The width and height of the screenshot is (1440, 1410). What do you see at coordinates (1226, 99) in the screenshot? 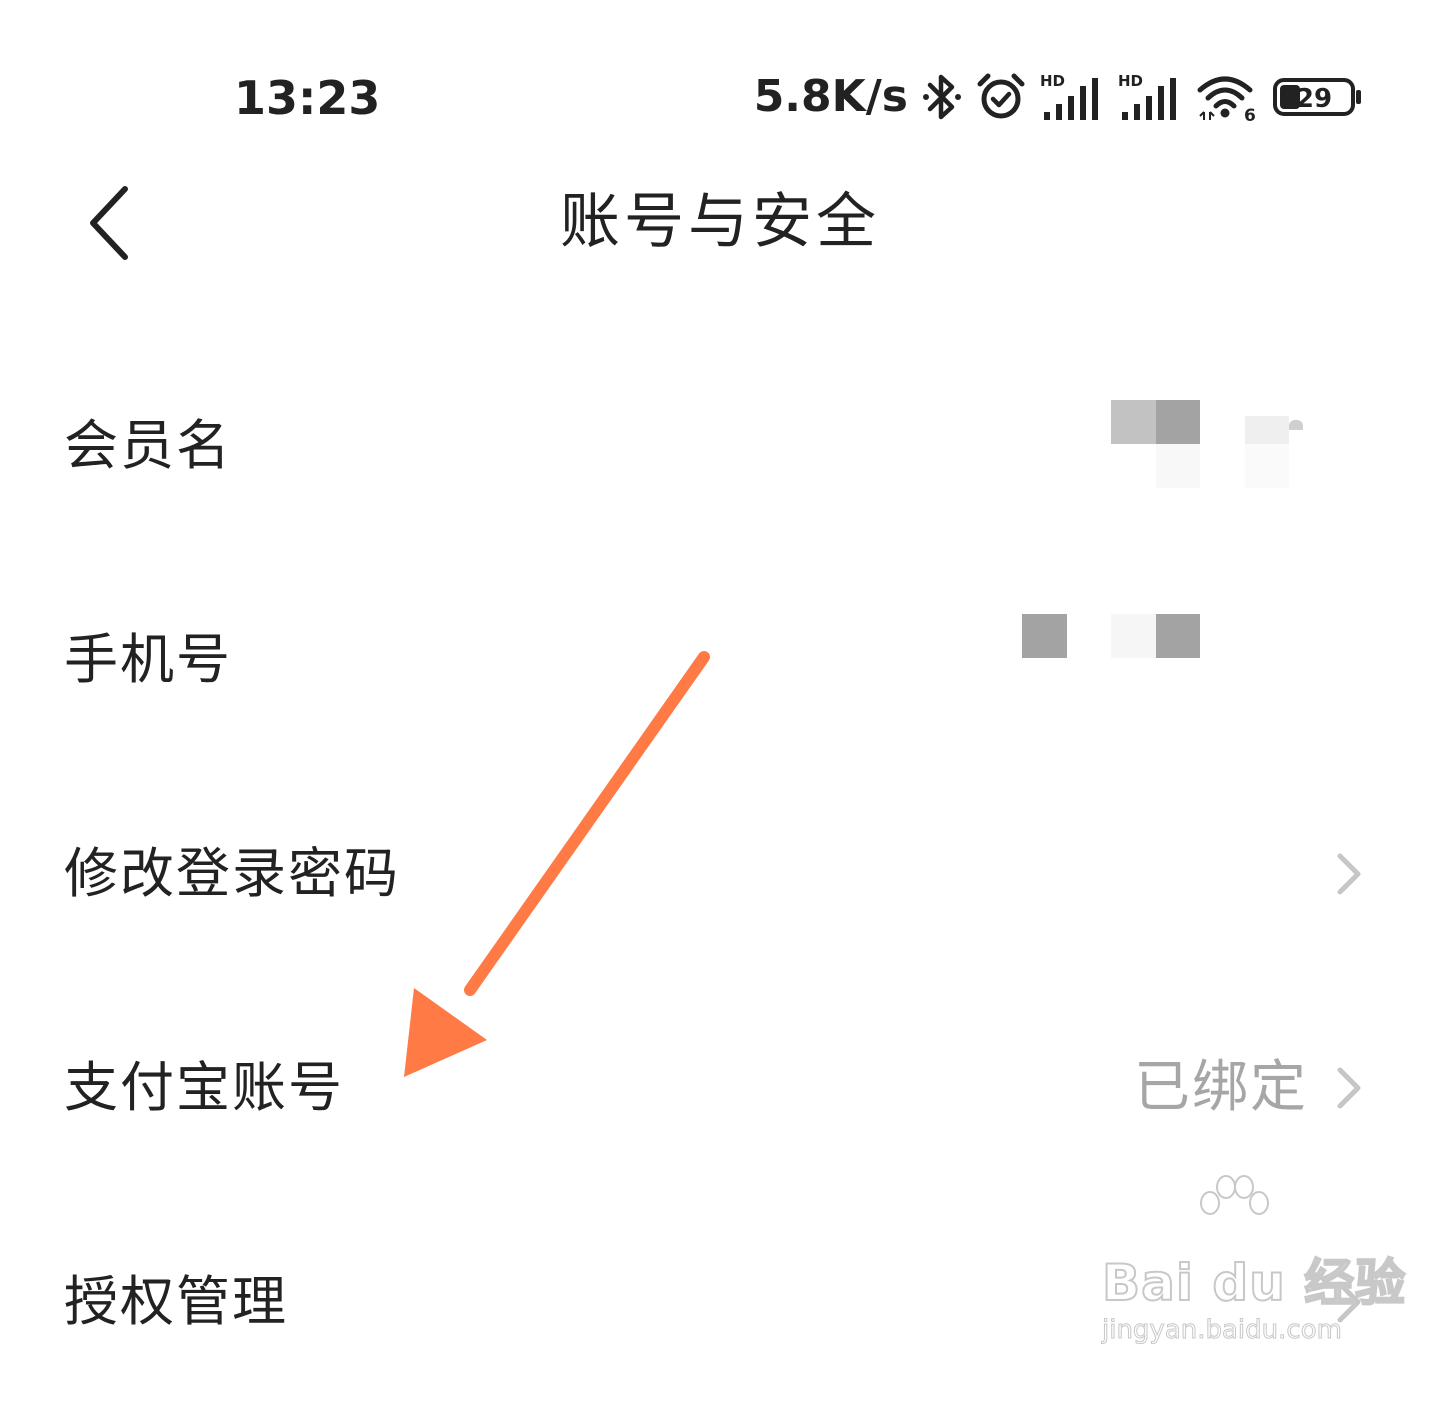
I see `wifi-6-icon: 6` at bounding box center [1226, 99].